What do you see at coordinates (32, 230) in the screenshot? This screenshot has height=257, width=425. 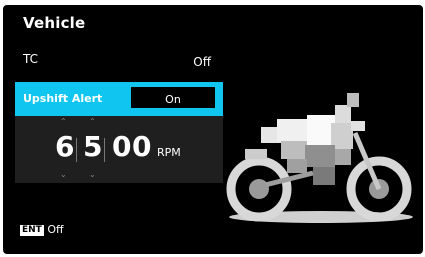 I see `ent-key-icon: ENT` at bounding box center [32, 230].